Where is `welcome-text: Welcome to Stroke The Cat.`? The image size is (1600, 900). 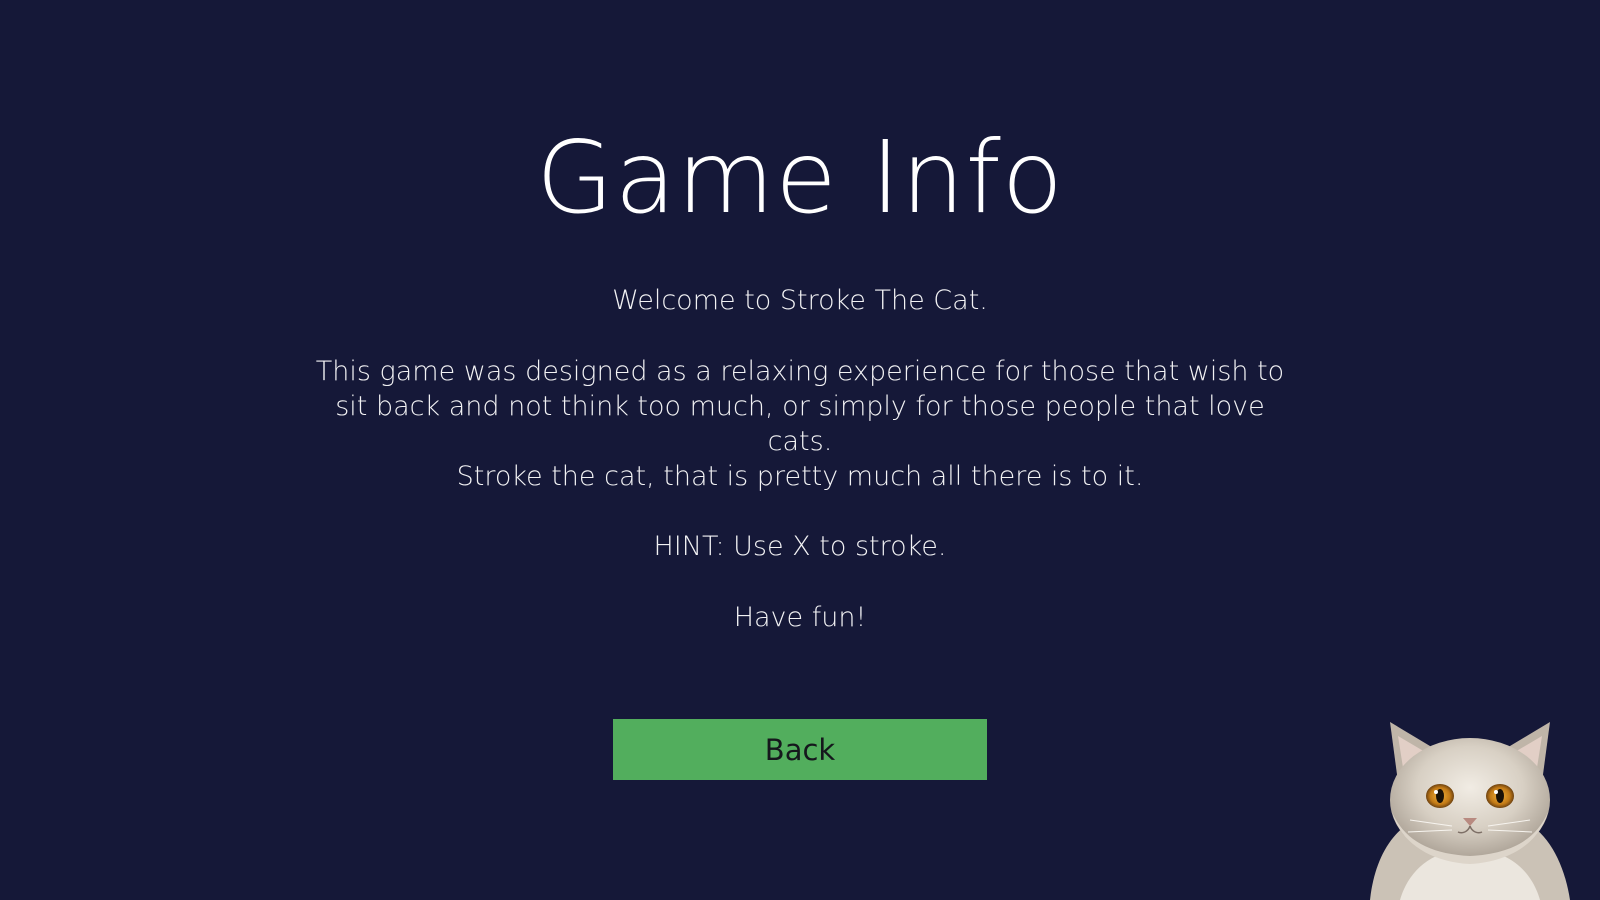 welcome-text: Welcome to Stroke The Cat. is located at coordinates (800, 300).